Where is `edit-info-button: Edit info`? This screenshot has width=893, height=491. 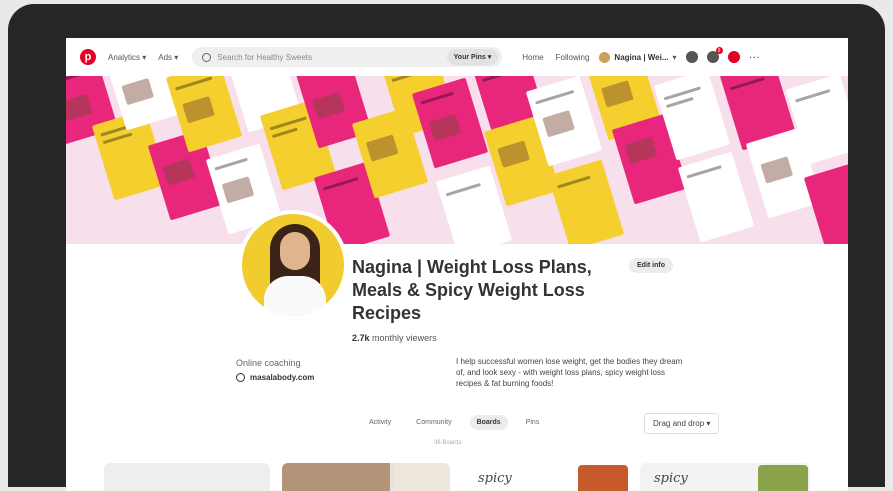
edit-info-button: Edit info is located at coordinates (651, 265).